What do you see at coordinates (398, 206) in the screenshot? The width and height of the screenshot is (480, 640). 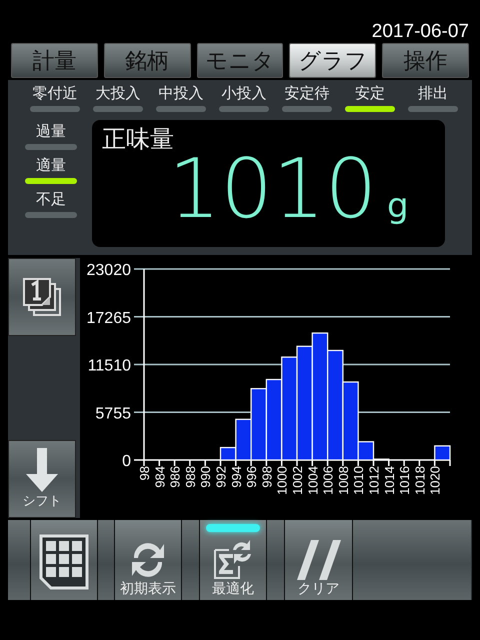 I see `weight-unit: g` at bounding box center [398, 206].